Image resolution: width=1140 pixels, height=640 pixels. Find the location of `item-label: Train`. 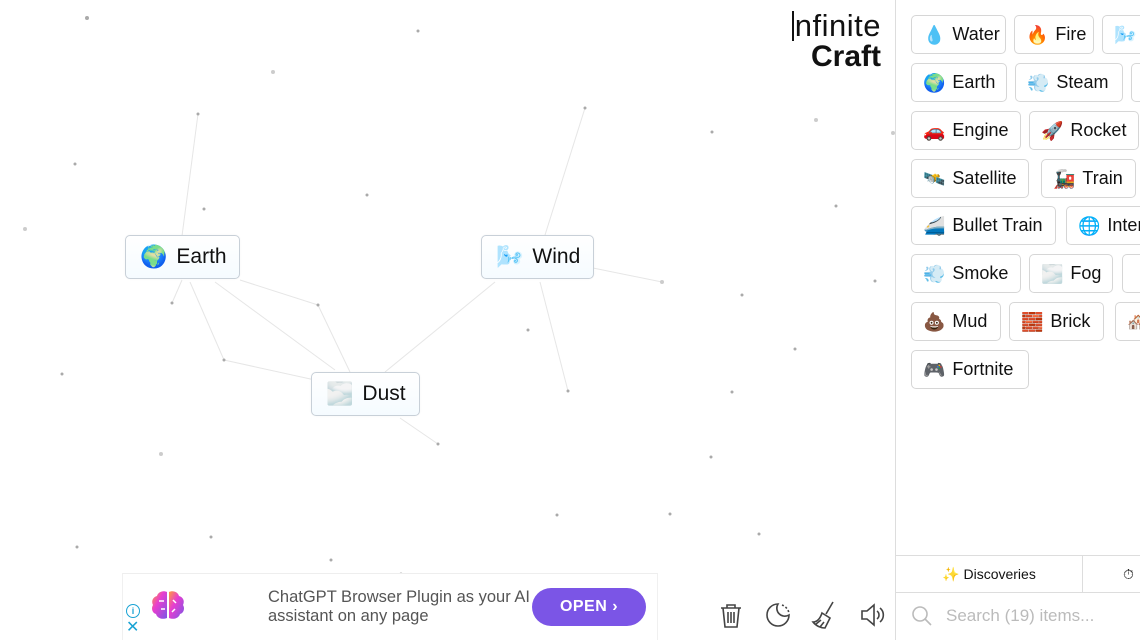

item-label: Train is located at coordinates (1102, 178).